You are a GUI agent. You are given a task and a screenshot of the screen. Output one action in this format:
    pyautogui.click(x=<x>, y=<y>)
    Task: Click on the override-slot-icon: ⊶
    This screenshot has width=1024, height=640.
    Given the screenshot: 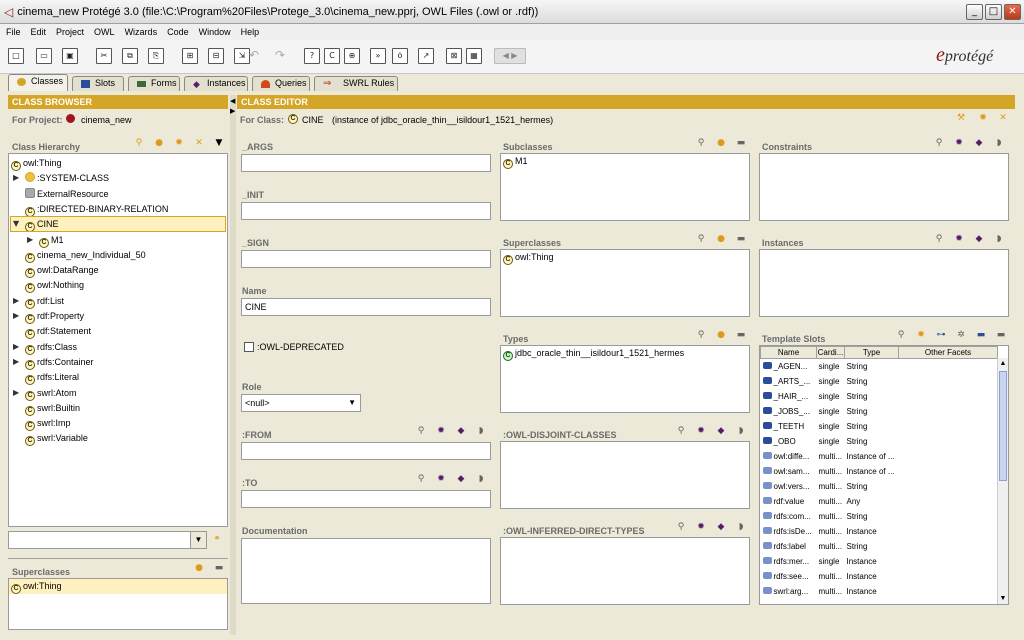 What is the action you would take?
    pyautogui.click(x=941, y=335)
    